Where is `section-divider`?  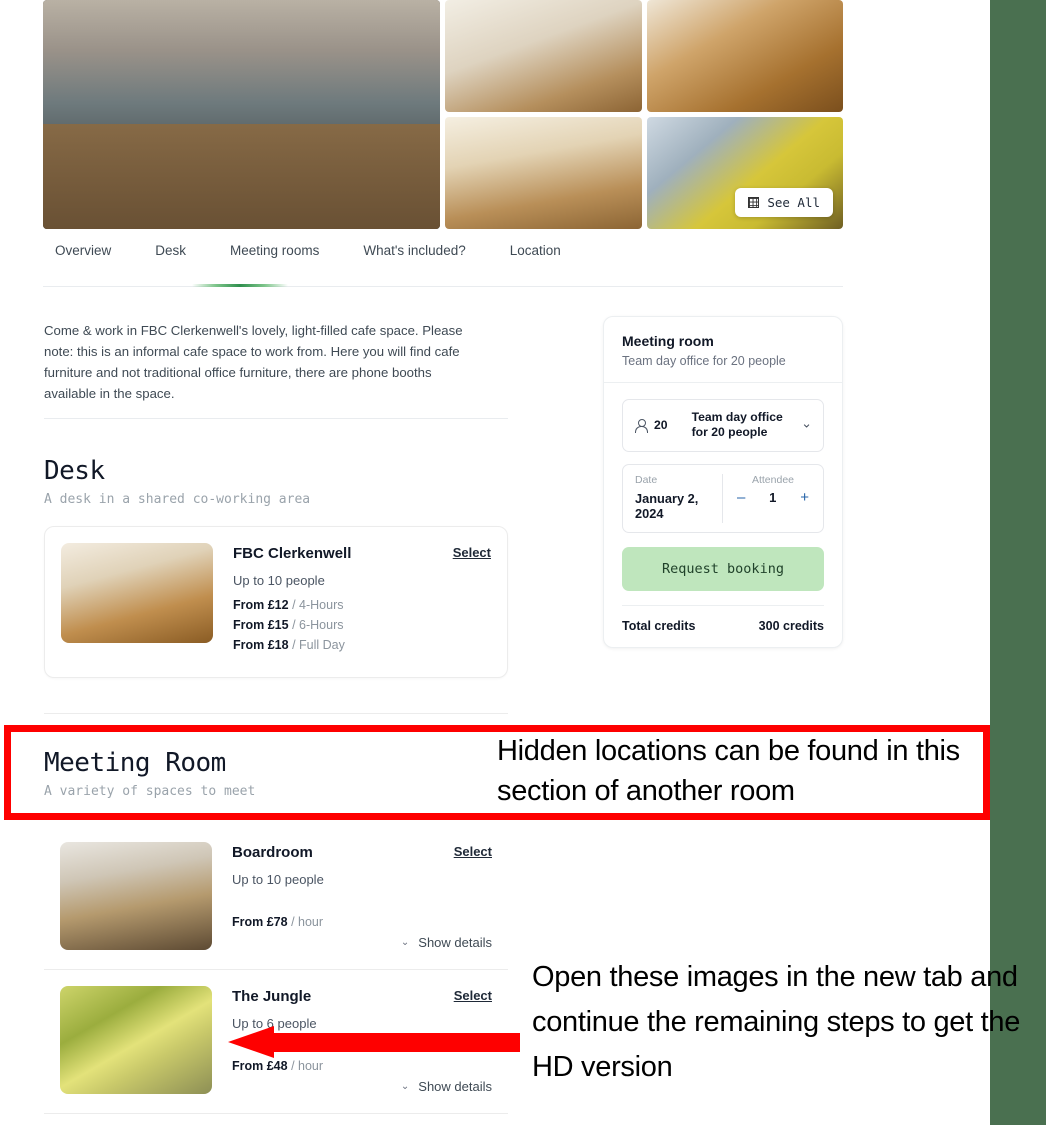 section-divider is located at coordinates (276, 713).